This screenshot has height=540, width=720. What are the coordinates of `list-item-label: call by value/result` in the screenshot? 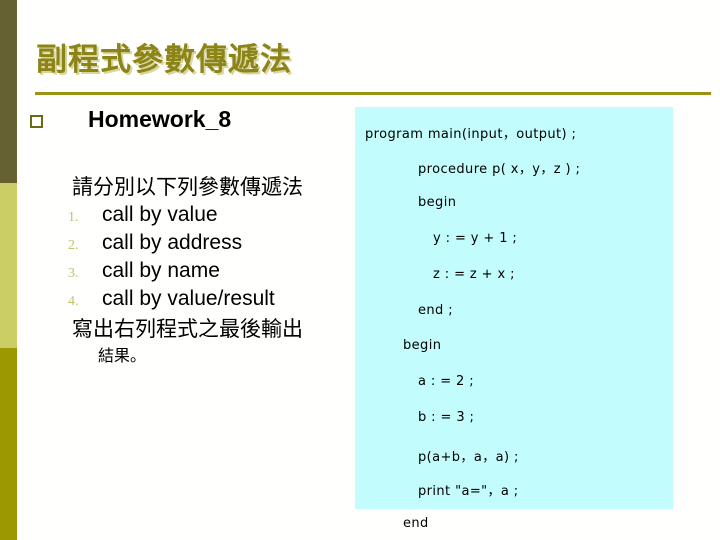 It's located at (188, 299).